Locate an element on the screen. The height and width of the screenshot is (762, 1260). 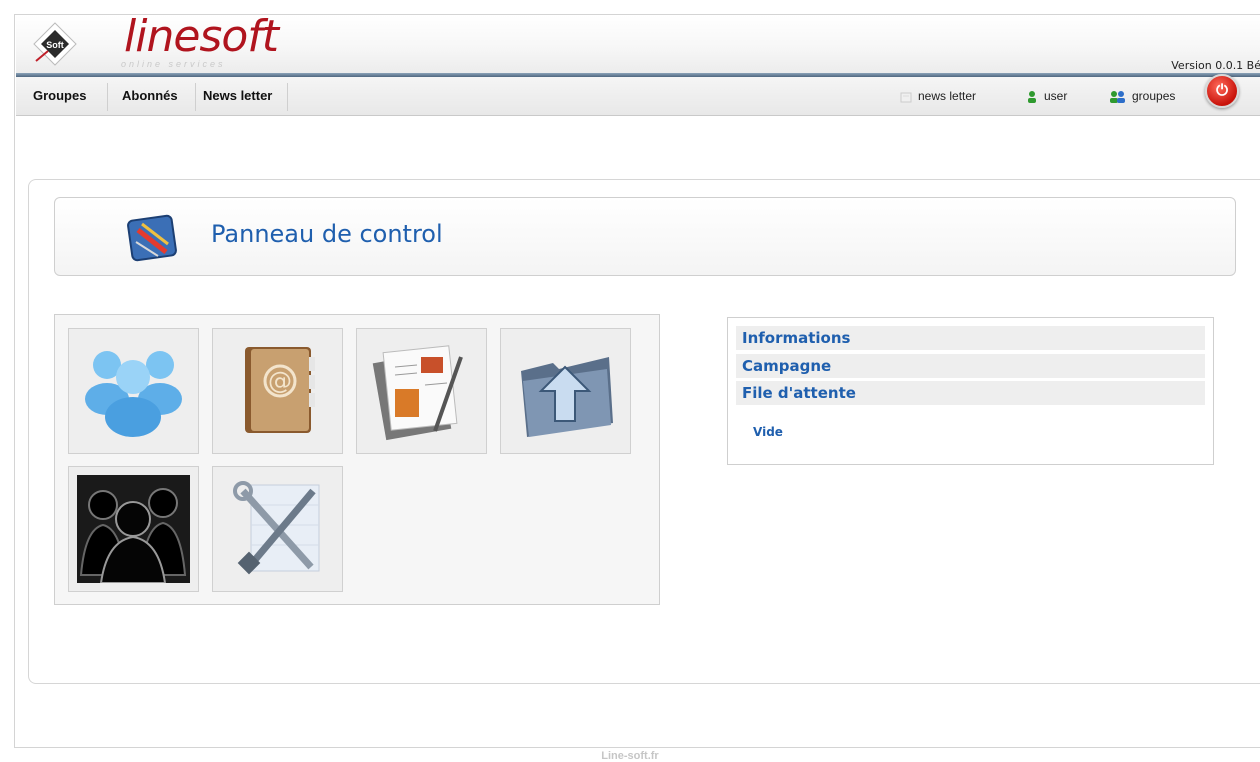
power-icon: ⏻ is located at coordinates (1222, 90).